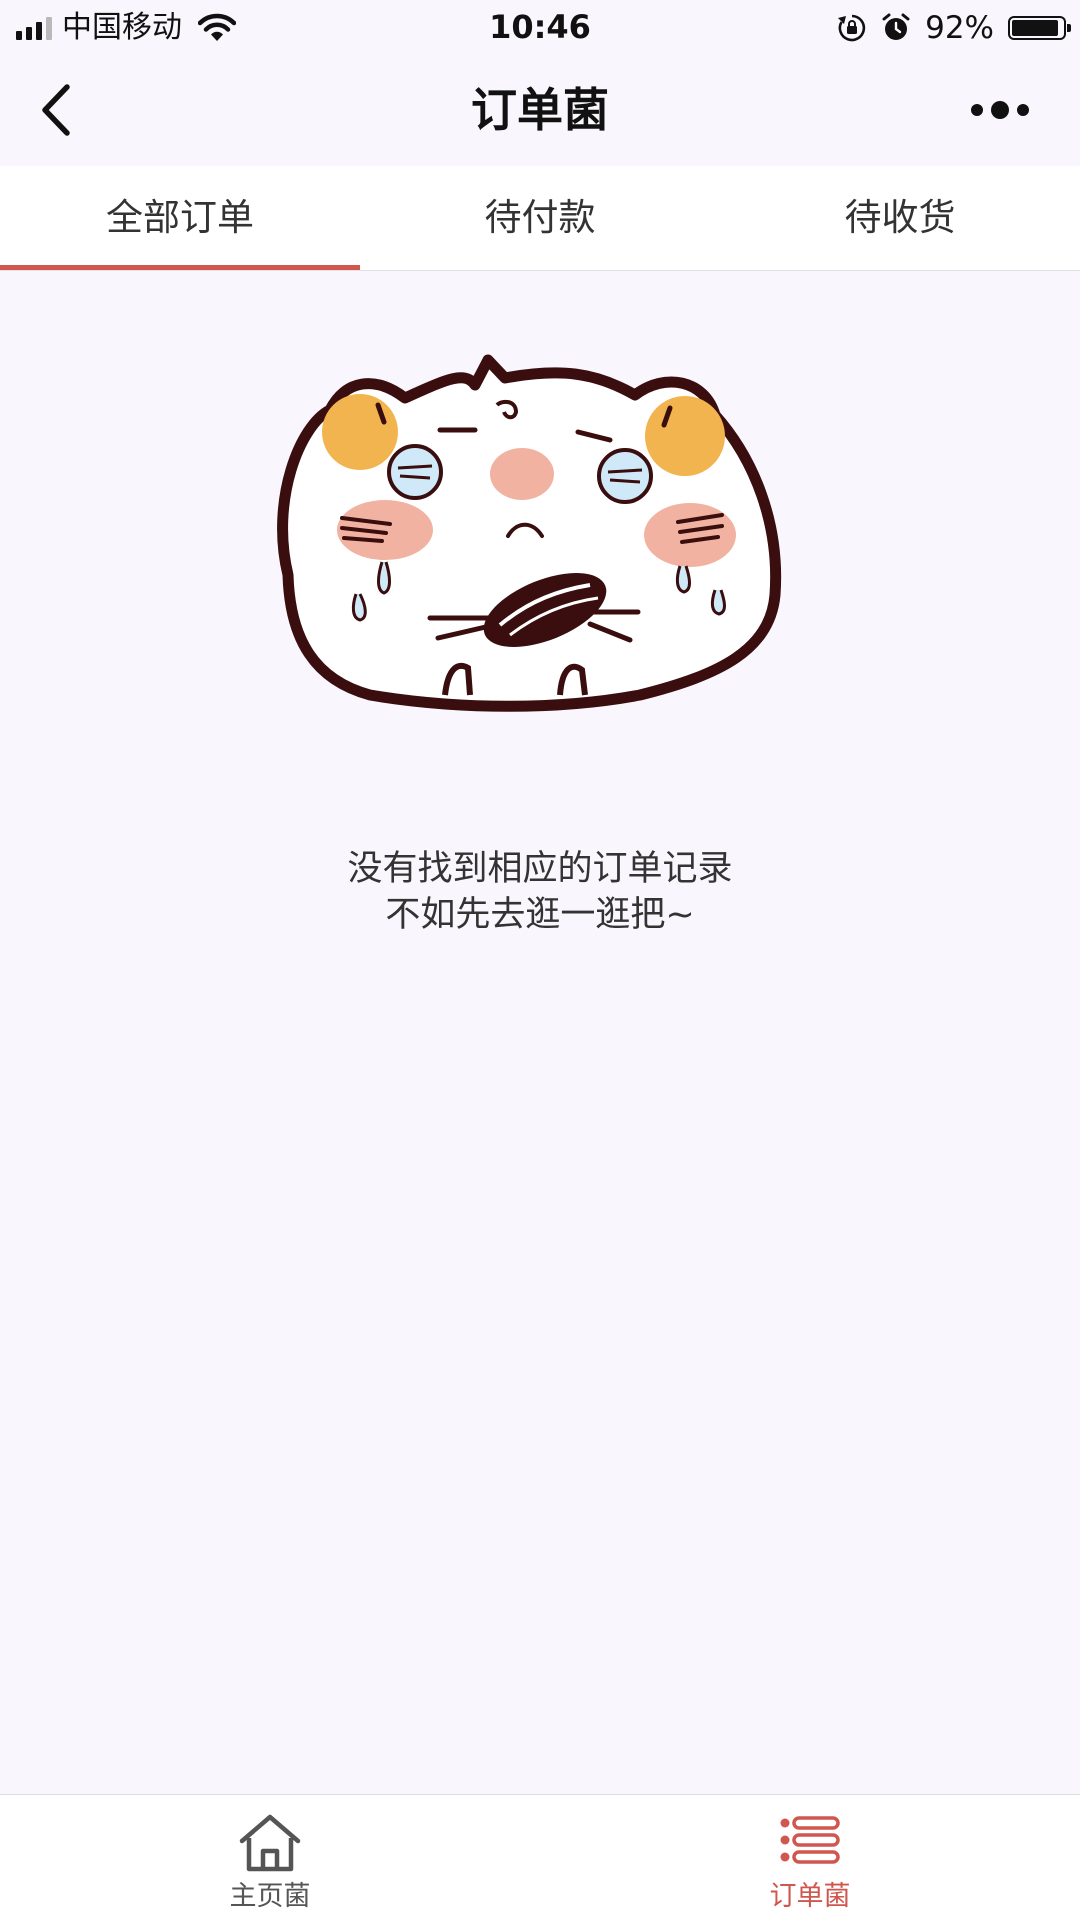 The image size is (1080, 1921). What do you see at coordinates (540, 915) in the screenshot?
I see `empty-message-line2: 不如先去逛一逛把~` at bounding box center [540, 915].